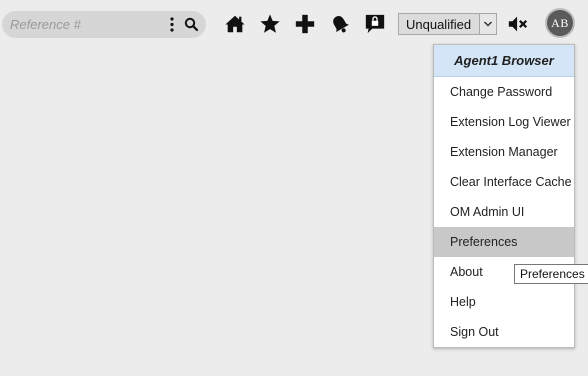 The width and height of the screenshot is (588, 376). Describe the element at coordinates (340, 24) in the screenshot. I see `bell-icon` at that location.